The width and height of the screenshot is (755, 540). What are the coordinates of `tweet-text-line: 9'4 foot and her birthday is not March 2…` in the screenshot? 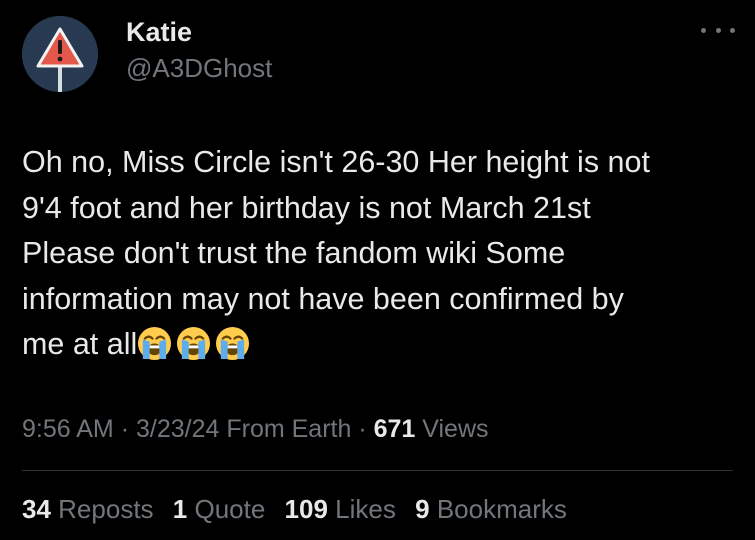 It's located at (306, 207).